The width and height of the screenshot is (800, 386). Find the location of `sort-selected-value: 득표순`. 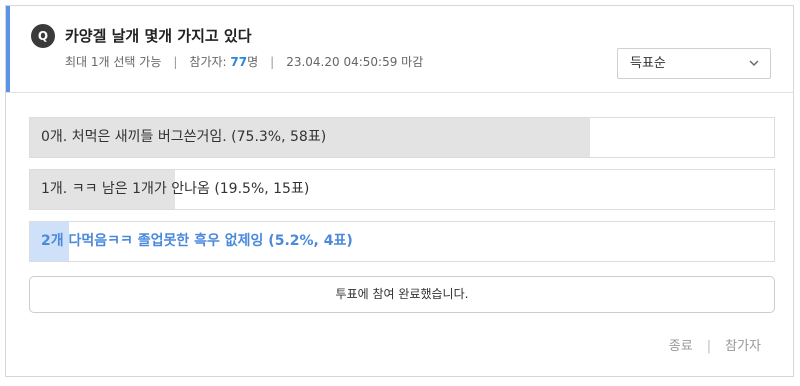

sort-selected-value: 득표순 is located at coordinates (648, 63).